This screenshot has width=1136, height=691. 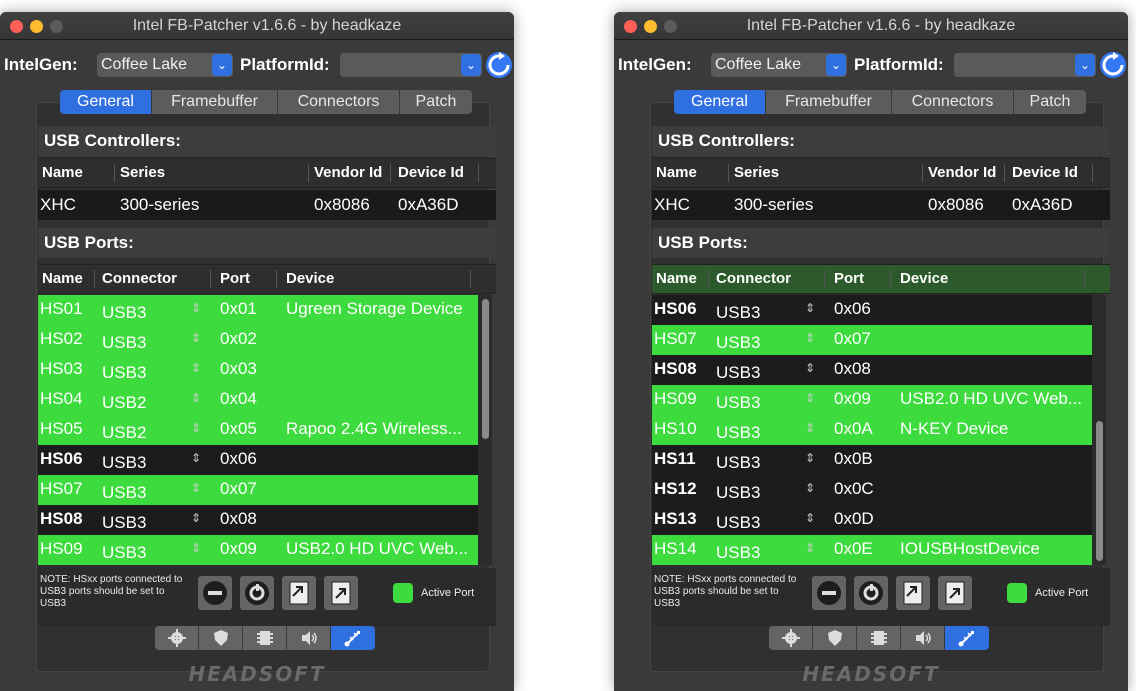 I want to click on table-row: HS10 USB3 ⇕ 0x0A N-KEY Device, so click(x=872, y=430).